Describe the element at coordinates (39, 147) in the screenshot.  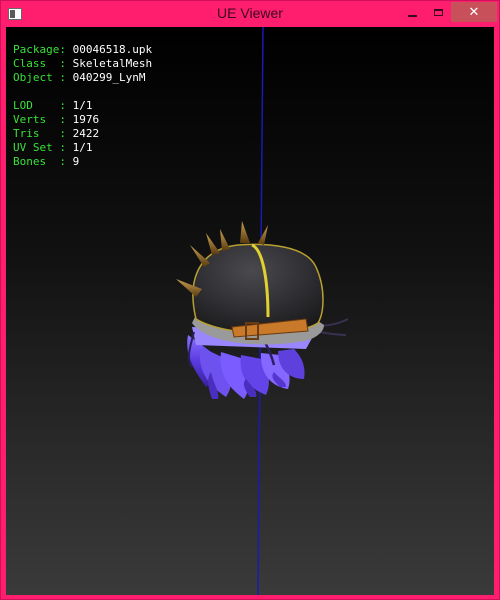
I see `info-uvset-label: UV Set :` at that location.